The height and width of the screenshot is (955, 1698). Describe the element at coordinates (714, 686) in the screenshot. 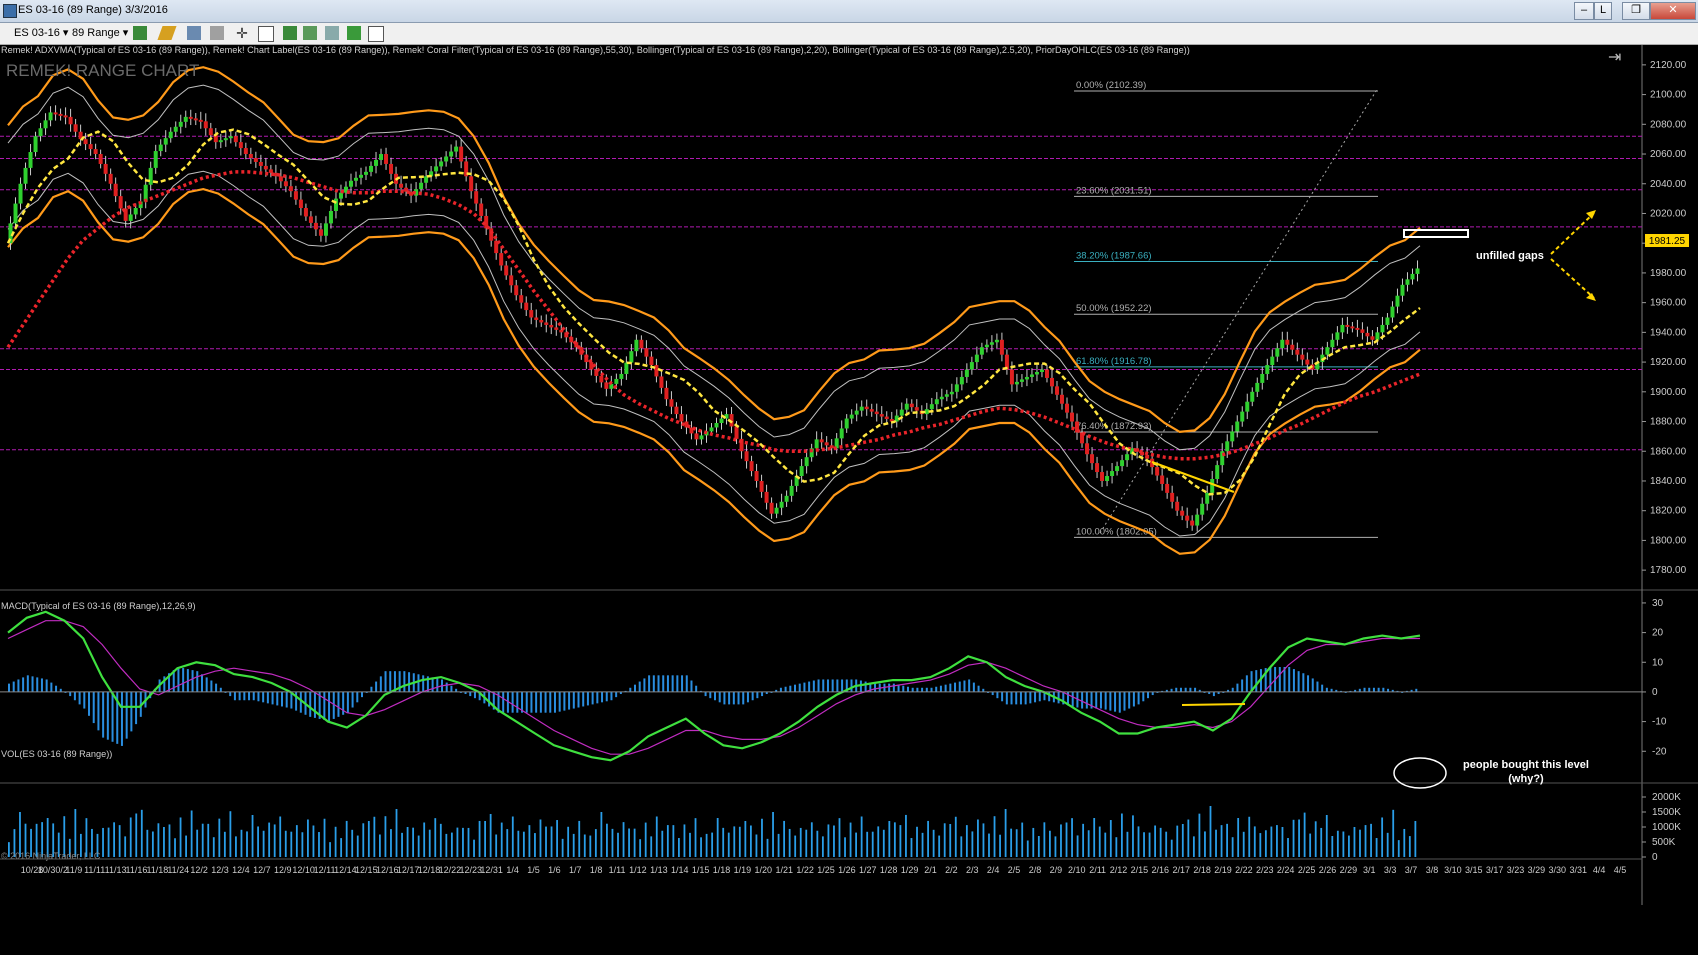

I see `macd-line` at that location.